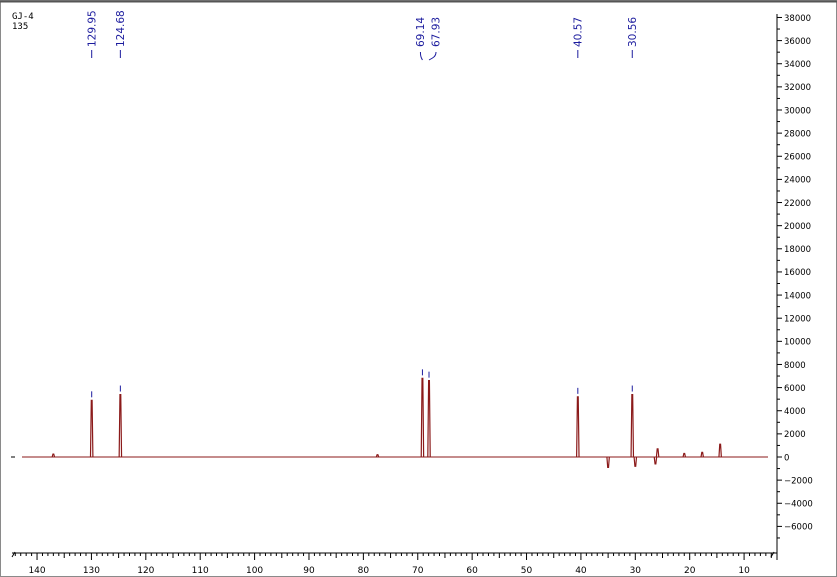 The image size is (837, 577). I want to click on y-tick-label: 12000, so click(797, 319).